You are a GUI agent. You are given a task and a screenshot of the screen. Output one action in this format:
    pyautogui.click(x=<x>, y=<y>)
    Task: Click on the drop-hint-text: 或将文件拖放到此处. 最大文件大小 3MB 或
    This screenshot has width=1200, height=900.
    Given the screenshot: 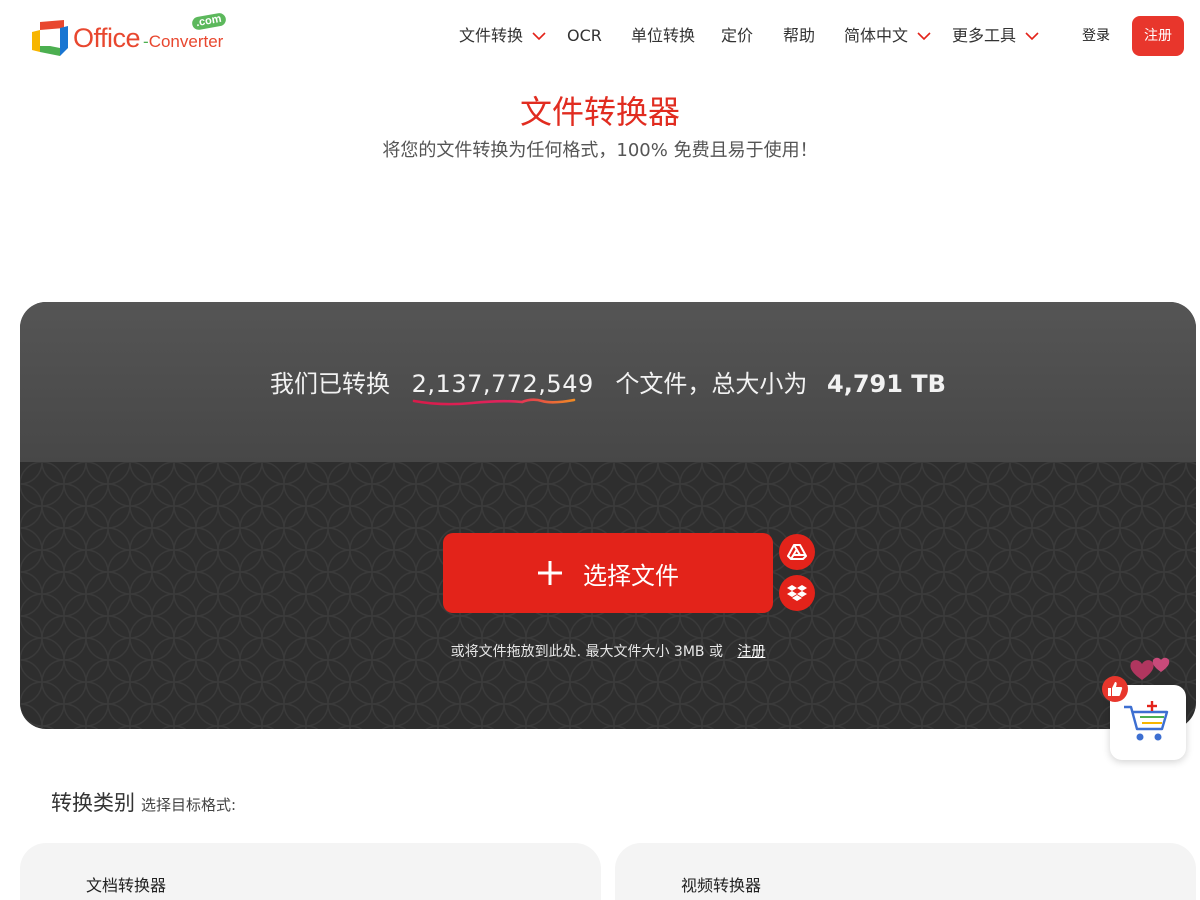 What is the action you would take?
    pyautogui.click(x=586, y=652)
    